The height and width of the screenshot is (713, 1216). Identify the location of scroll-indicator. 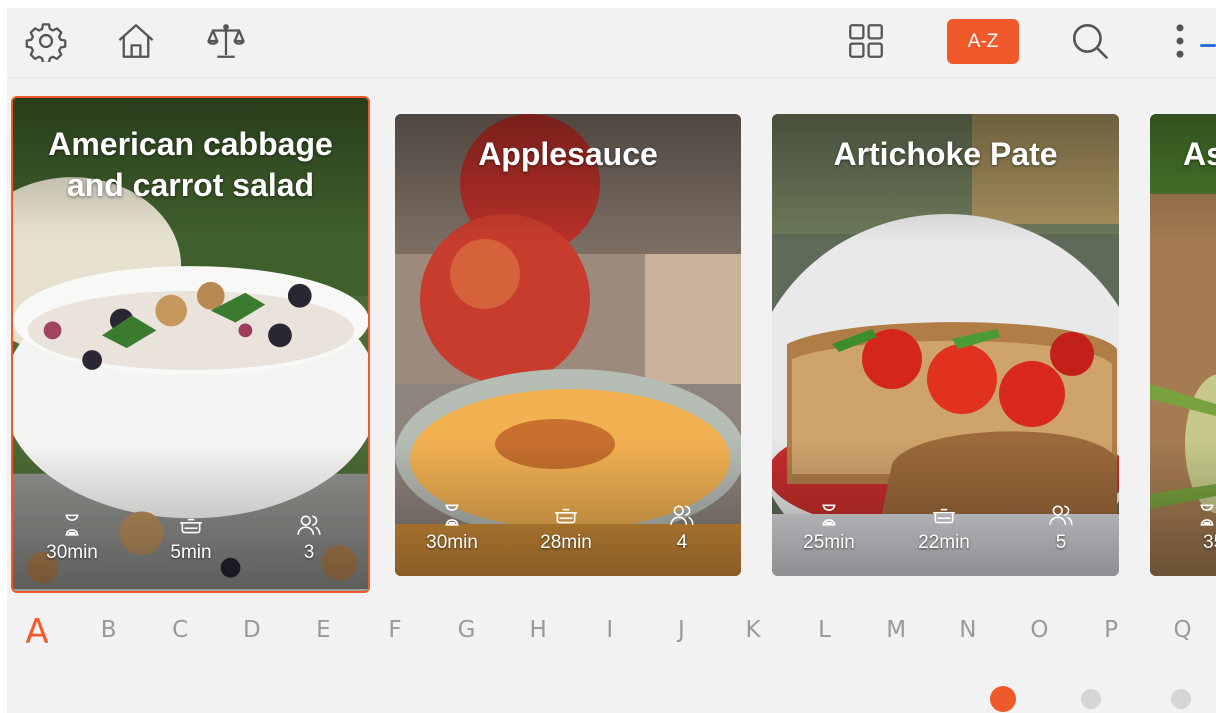
(1208, 45).